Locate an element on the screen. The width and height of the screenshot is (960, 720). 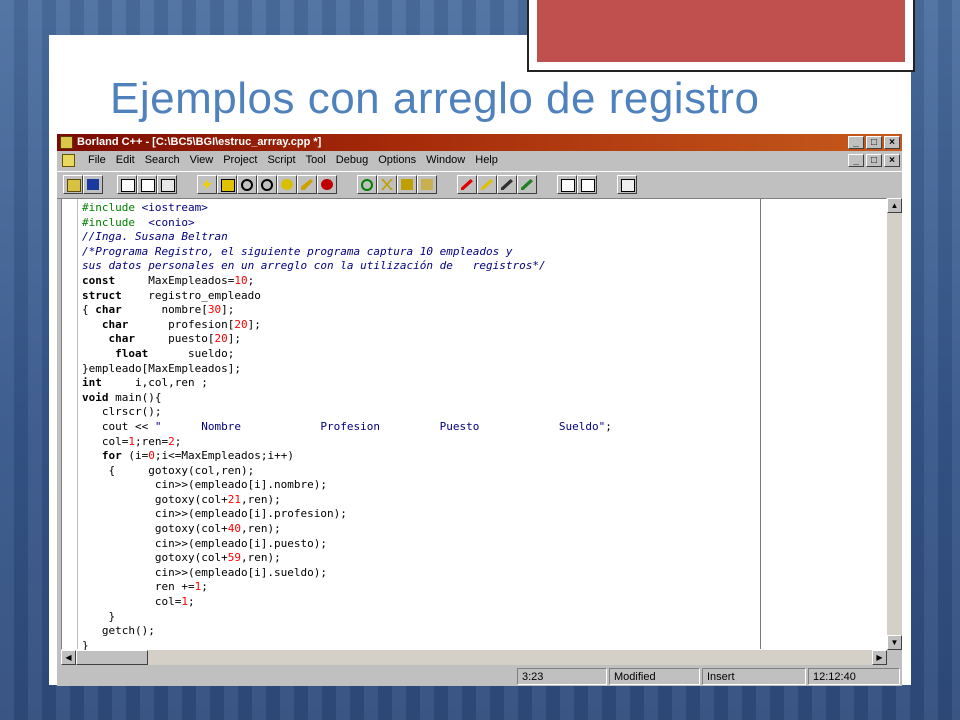
code-line: clrscr(); is located at coordinates (122, 412).